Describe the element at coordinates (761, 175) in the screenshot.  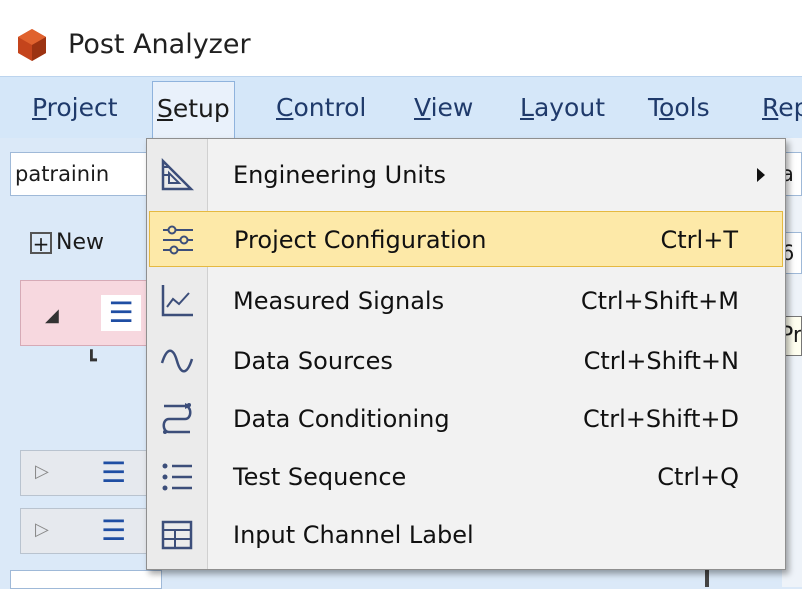
I see `submenu-arrow-icon` at that location.